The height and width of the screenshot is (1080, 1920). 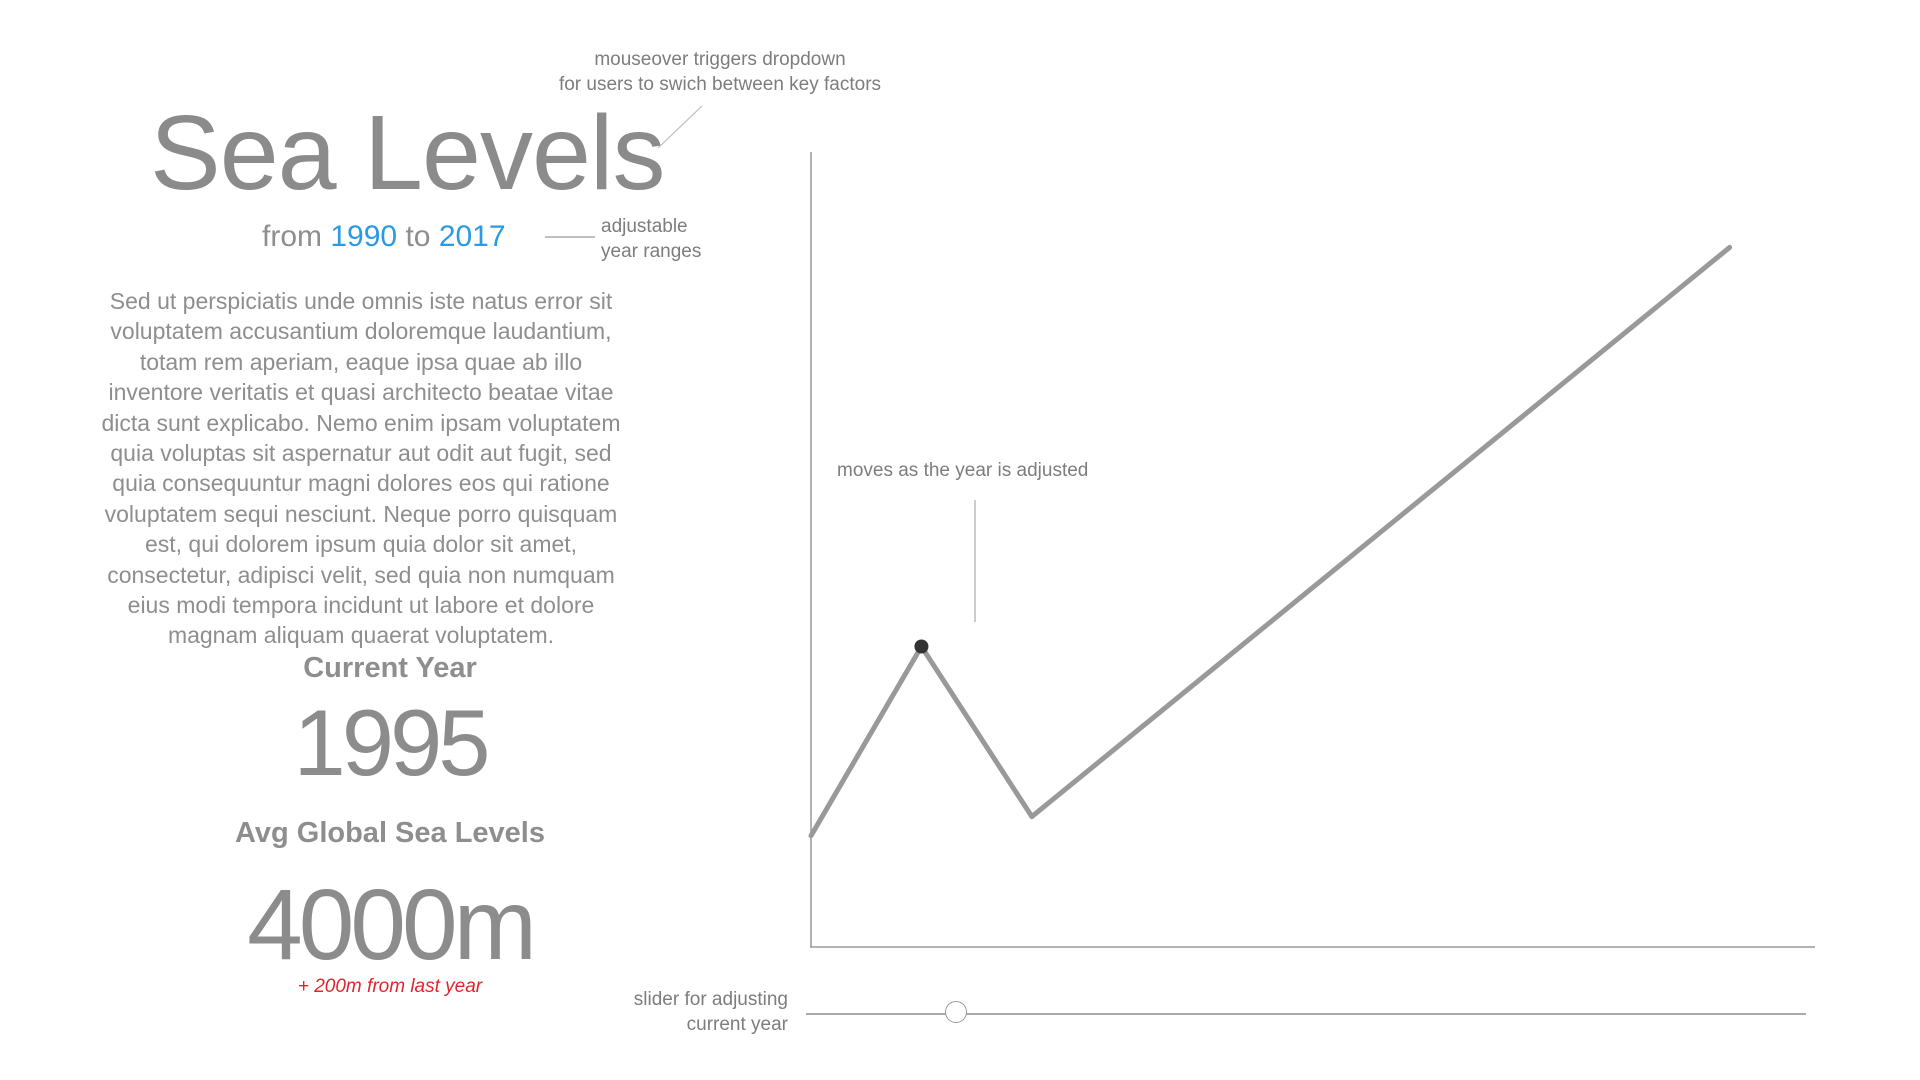 I want to click on year-slider-handle, so click(x=956, y=1012).